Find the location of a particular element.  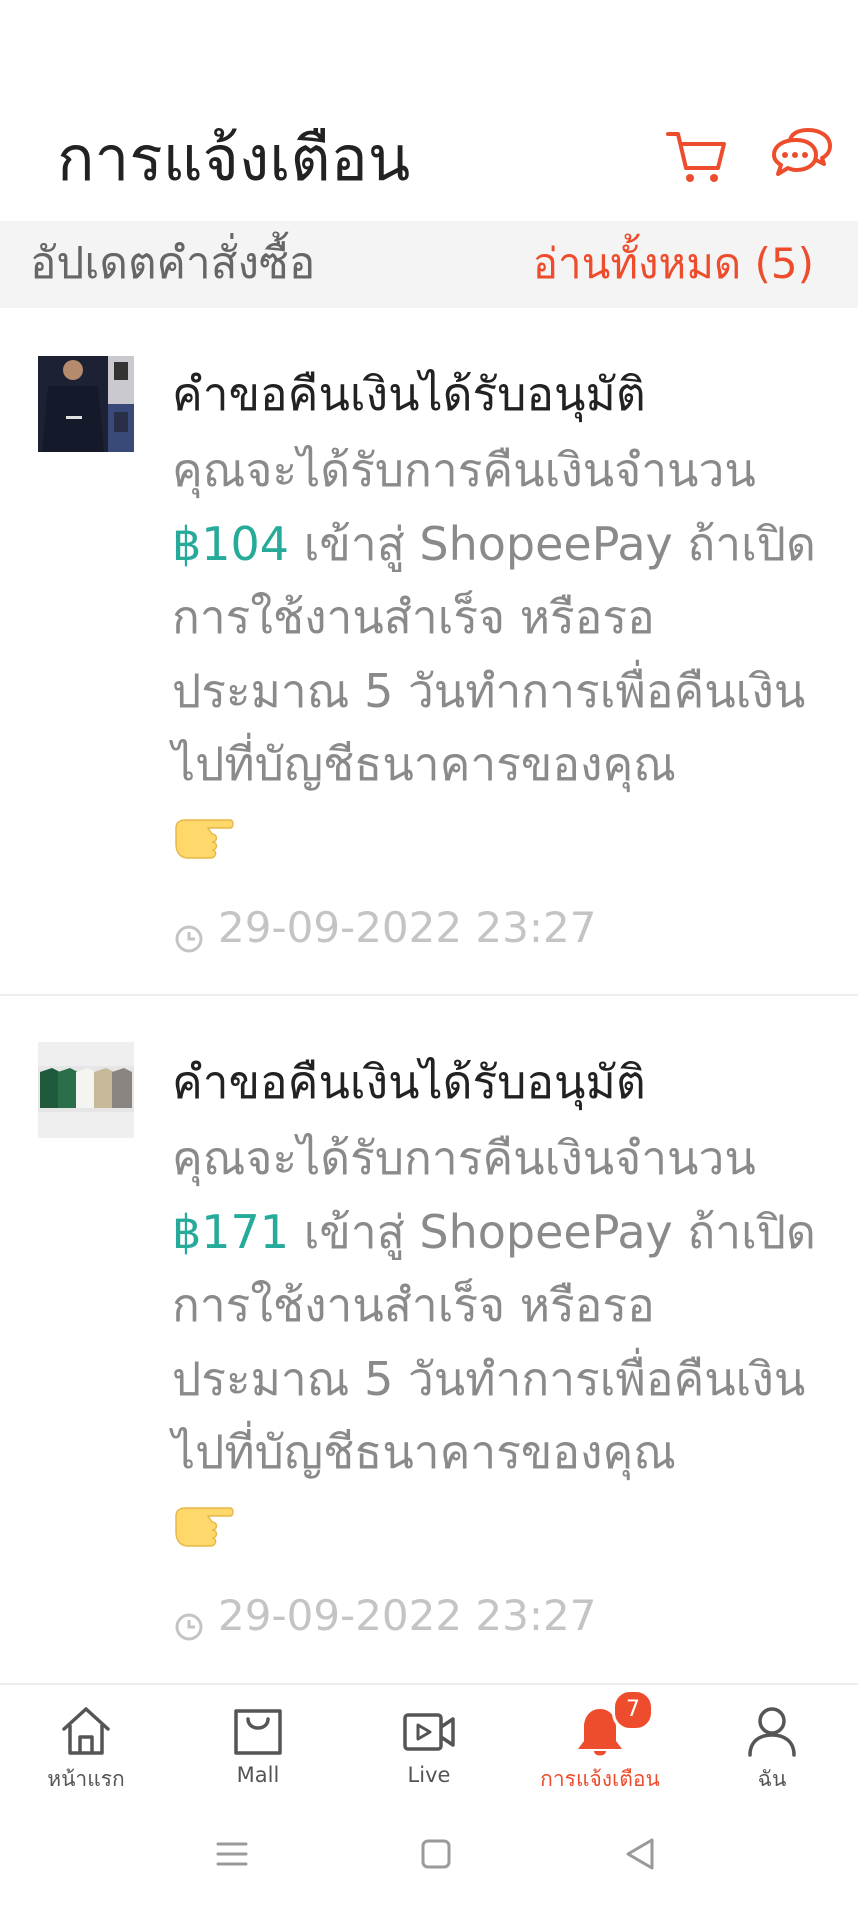

refund-amount: ฿171 is located at coordinates (231, 1231).